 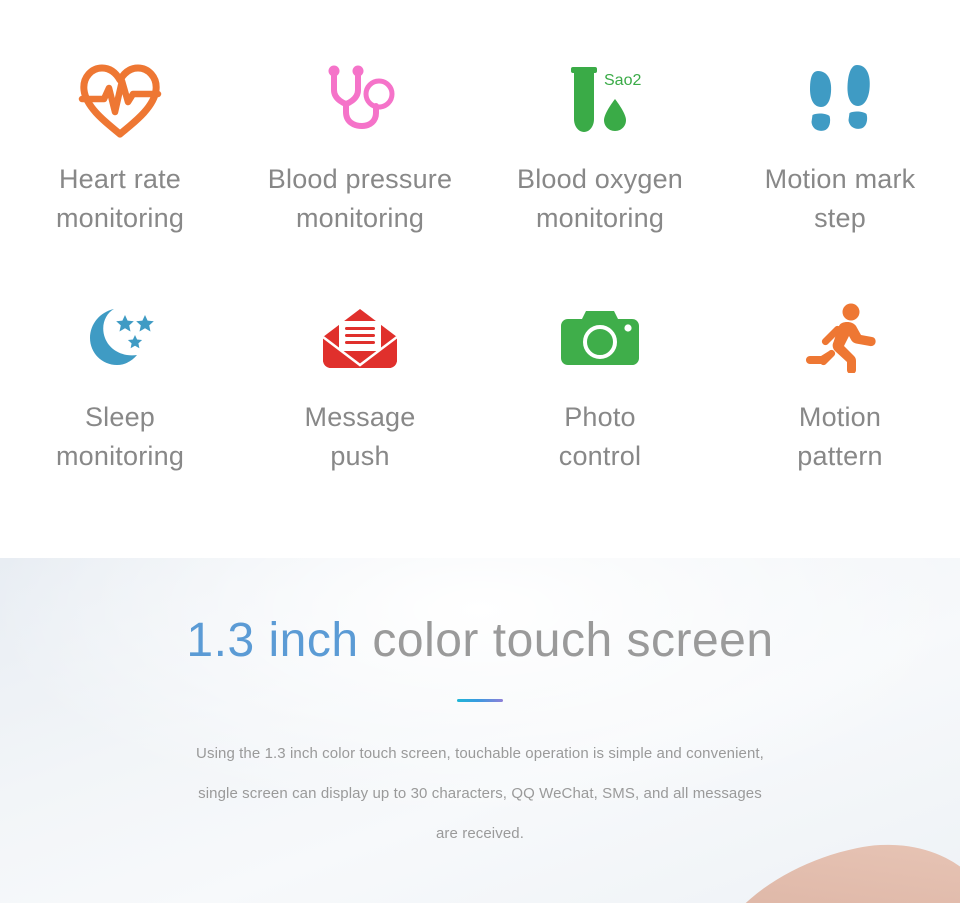 What do you see at coordinates (840, 338) in the screenshot?
I see `running-person-icon` at bounding box center [840, 338].